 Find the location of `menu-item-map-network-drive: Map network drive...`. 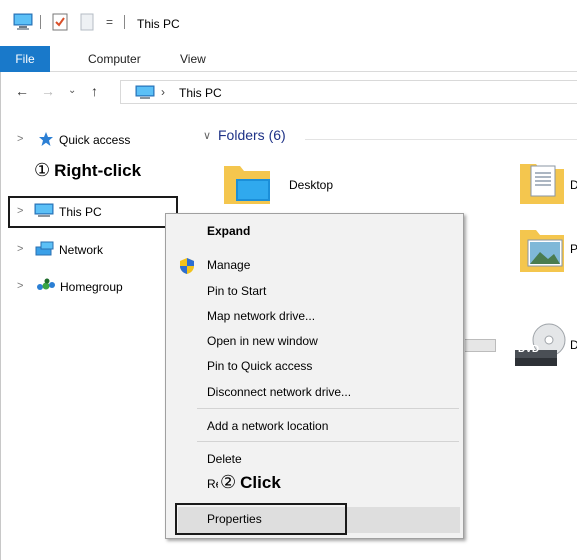

menu-item-map-network-drive: Map network drive... is located at coordinates (261, 316).